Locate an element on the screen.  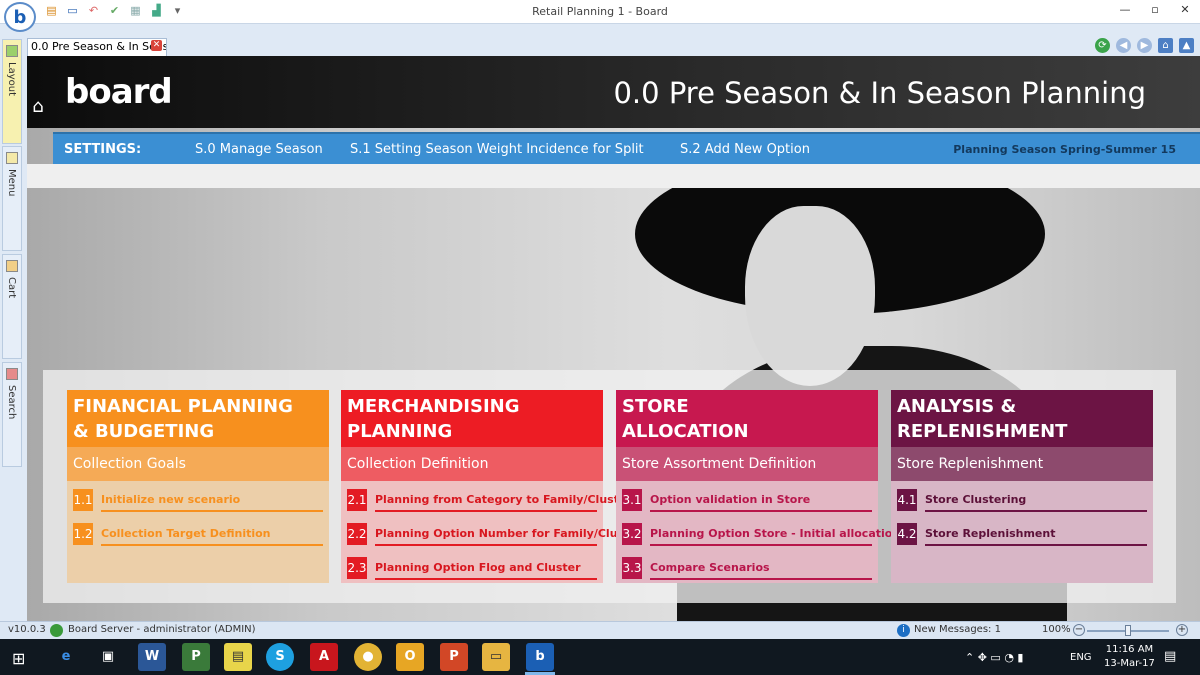
item-link-label: Initialize new scenario is located at coordinates (170, 499).